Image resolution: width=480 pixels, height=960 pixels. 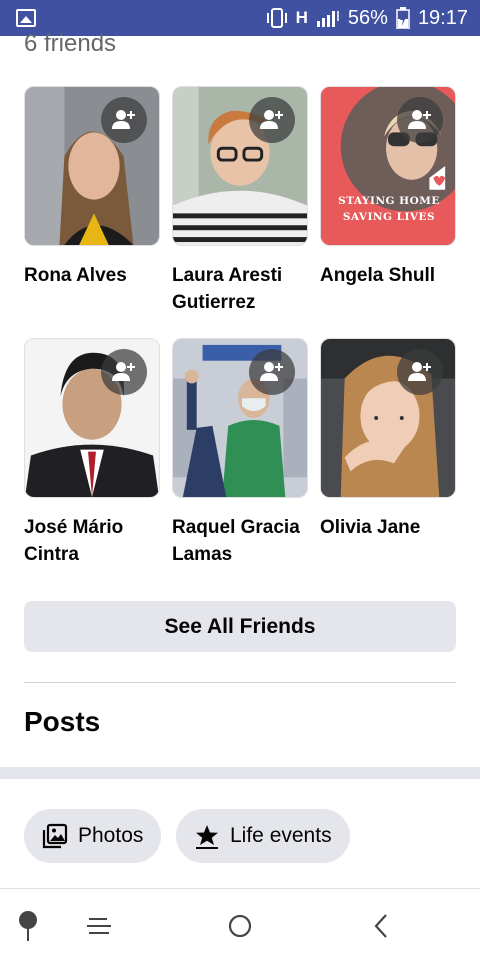 I want to click on vibrate-icon, so click(x=276, y=18).